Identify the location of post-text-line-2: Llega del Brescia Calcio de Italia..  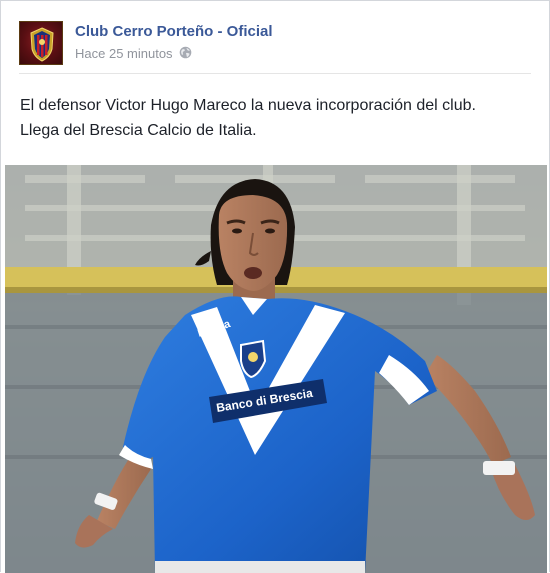
(138, 130).